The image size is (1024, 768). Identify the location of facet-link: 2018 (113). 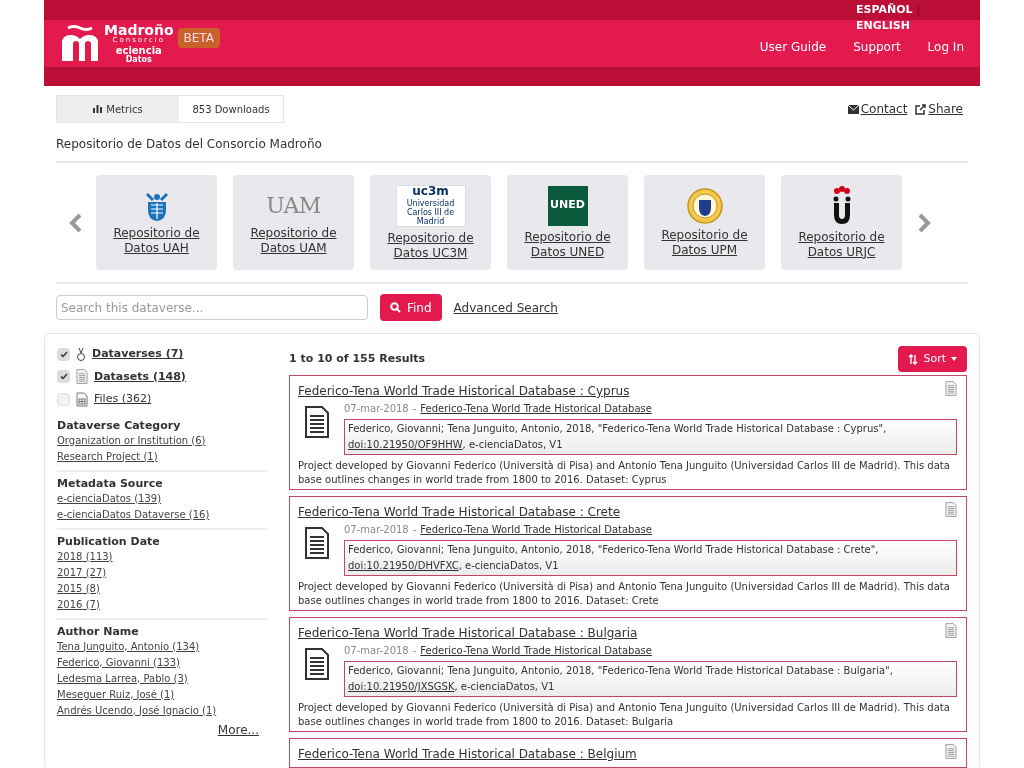
(85, 556).